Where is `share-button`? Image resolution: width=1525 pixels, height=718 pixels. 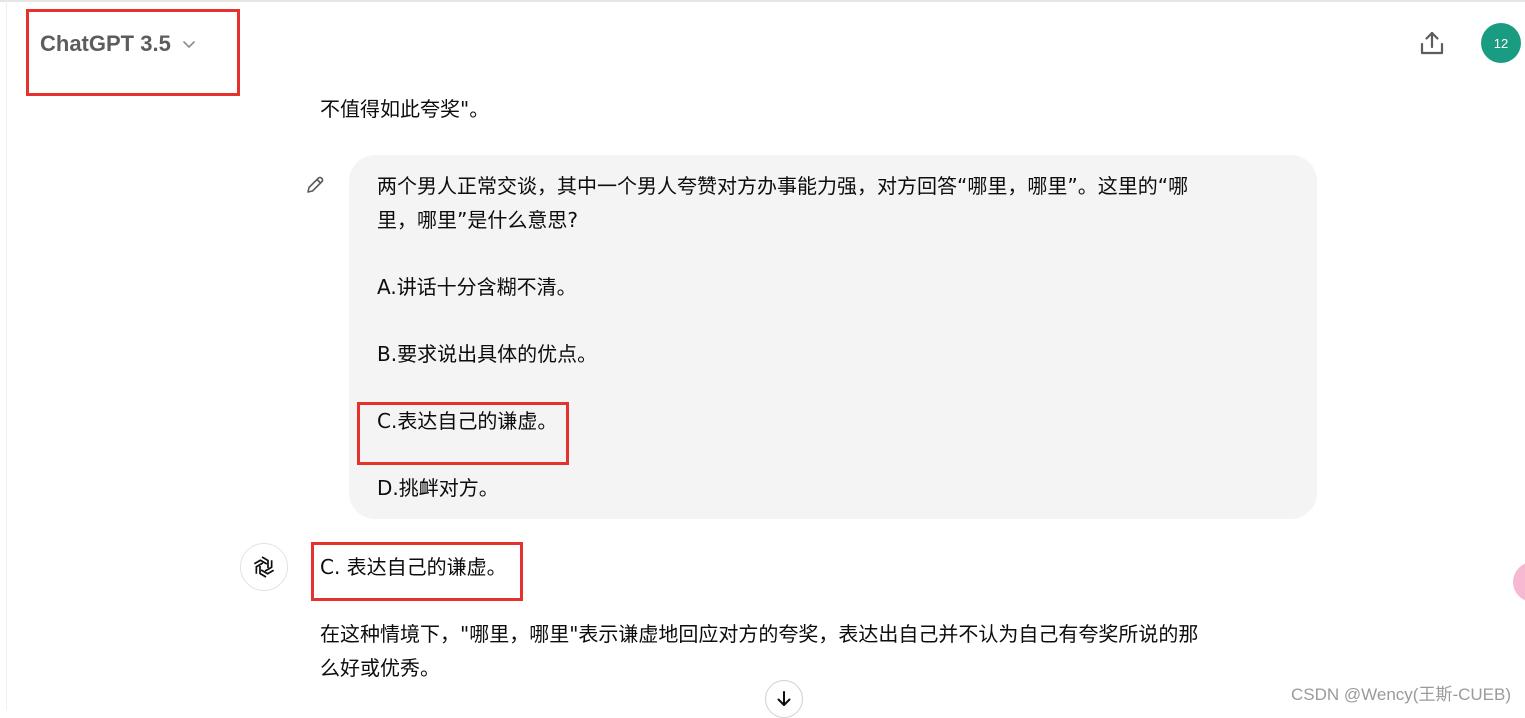 share-button is located at coordinates (1432, 43).